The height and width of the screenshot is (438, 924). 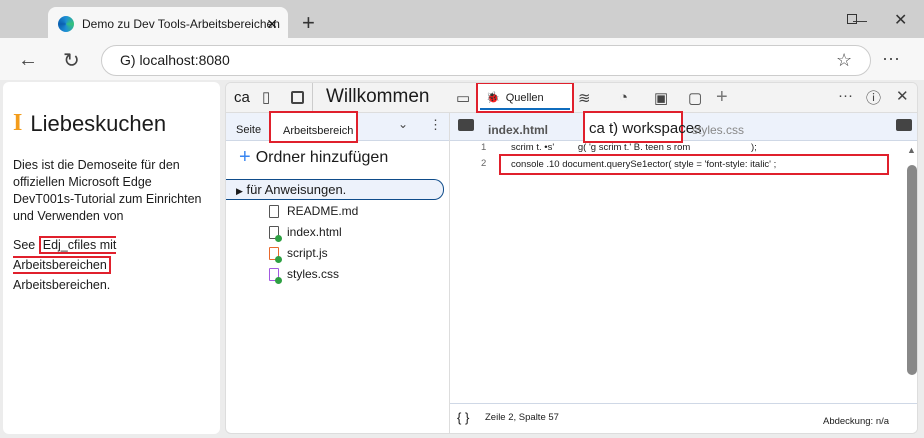 What do you see at coordinates (248, 130) in the screenshot?
I see `tab-page: Seite` at bounding box center [248, 130].